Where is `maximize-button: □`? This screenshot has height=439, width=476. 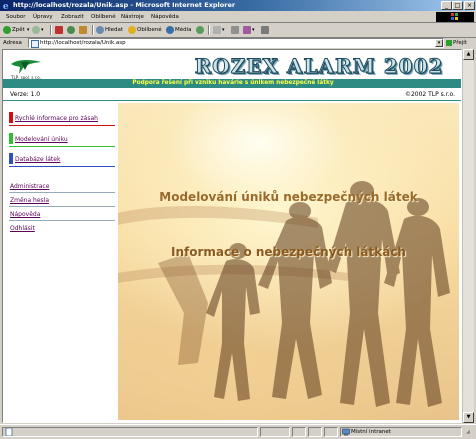 maximize-button: □ is located at coordinates (457, 5).